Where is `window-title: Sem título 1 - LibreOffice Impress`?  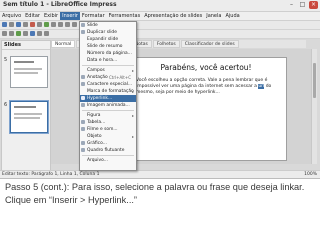
window-title: Sem título 1 - LibreOffice Impress is located at coordinates (60, 4).